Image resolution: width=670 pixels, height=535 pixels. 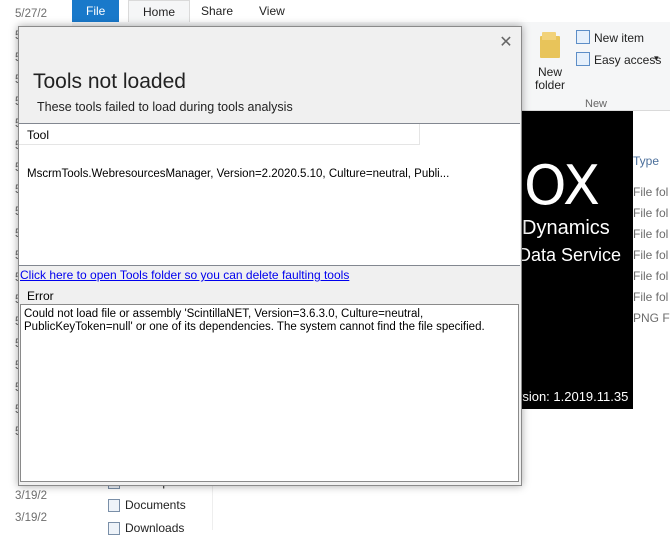 I want to click on splash-data-service: Data Service, so click(x=570, y=255).